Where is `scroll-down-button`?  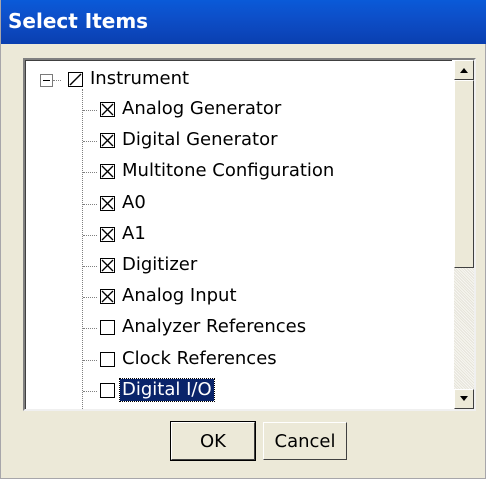 scroll-down-button is located at coordinates (464, 399).